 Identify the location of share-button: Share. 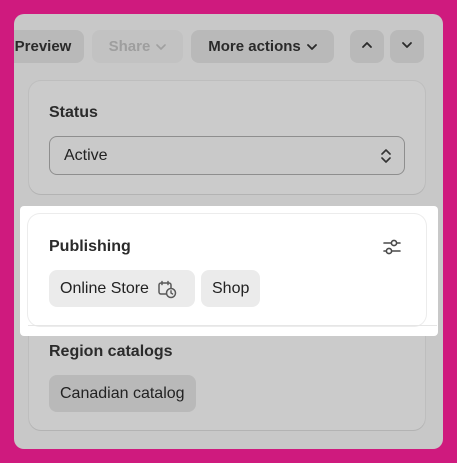
(137, 46).